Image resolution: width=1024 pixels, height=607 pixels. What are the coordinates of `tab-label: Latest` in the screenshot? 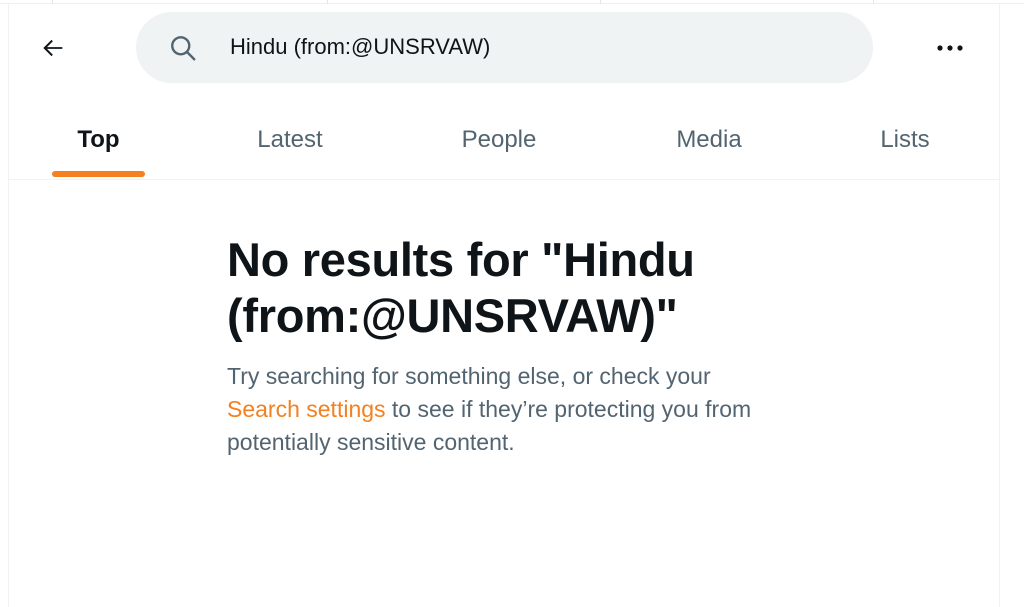 It's located at (290, 139).